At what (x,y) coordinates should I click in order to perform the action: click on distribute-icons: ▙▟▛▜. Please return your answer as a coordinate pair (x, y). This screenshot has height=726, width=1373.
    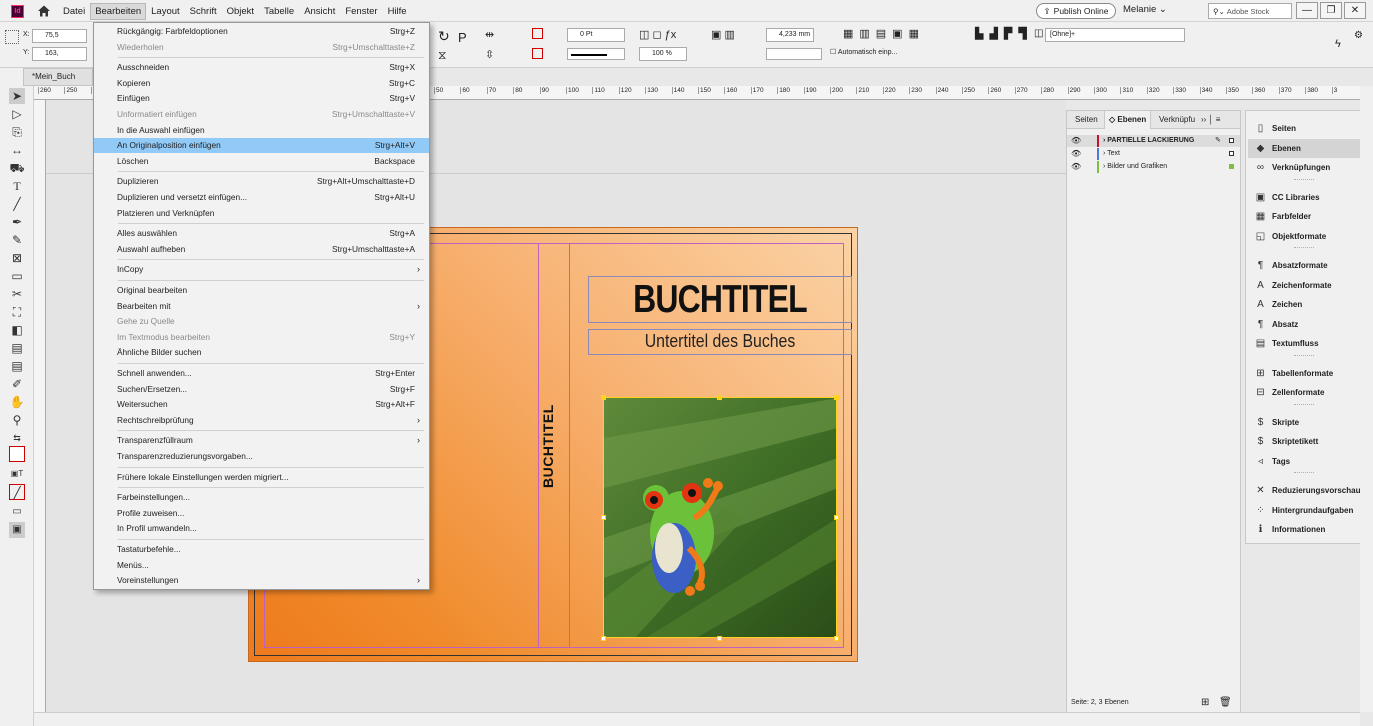
    Looking at the image, I should click on (1004, 33).